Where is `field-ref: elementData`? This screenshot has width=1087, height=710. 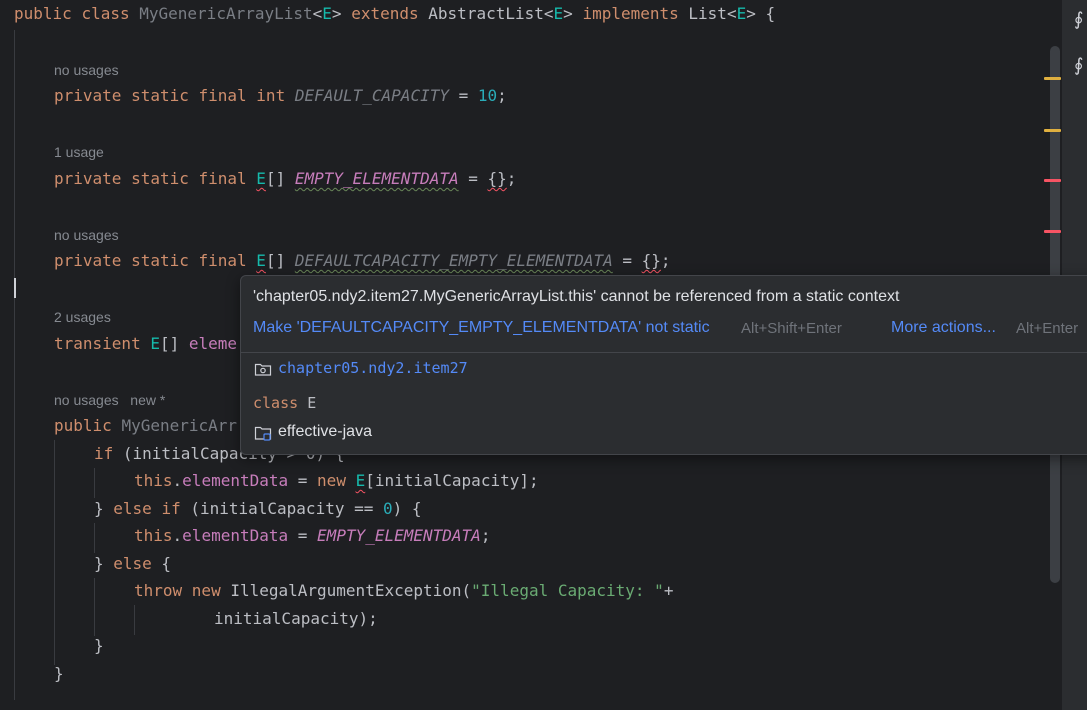 field-ref: elementData is located at coordinates (235, 535).